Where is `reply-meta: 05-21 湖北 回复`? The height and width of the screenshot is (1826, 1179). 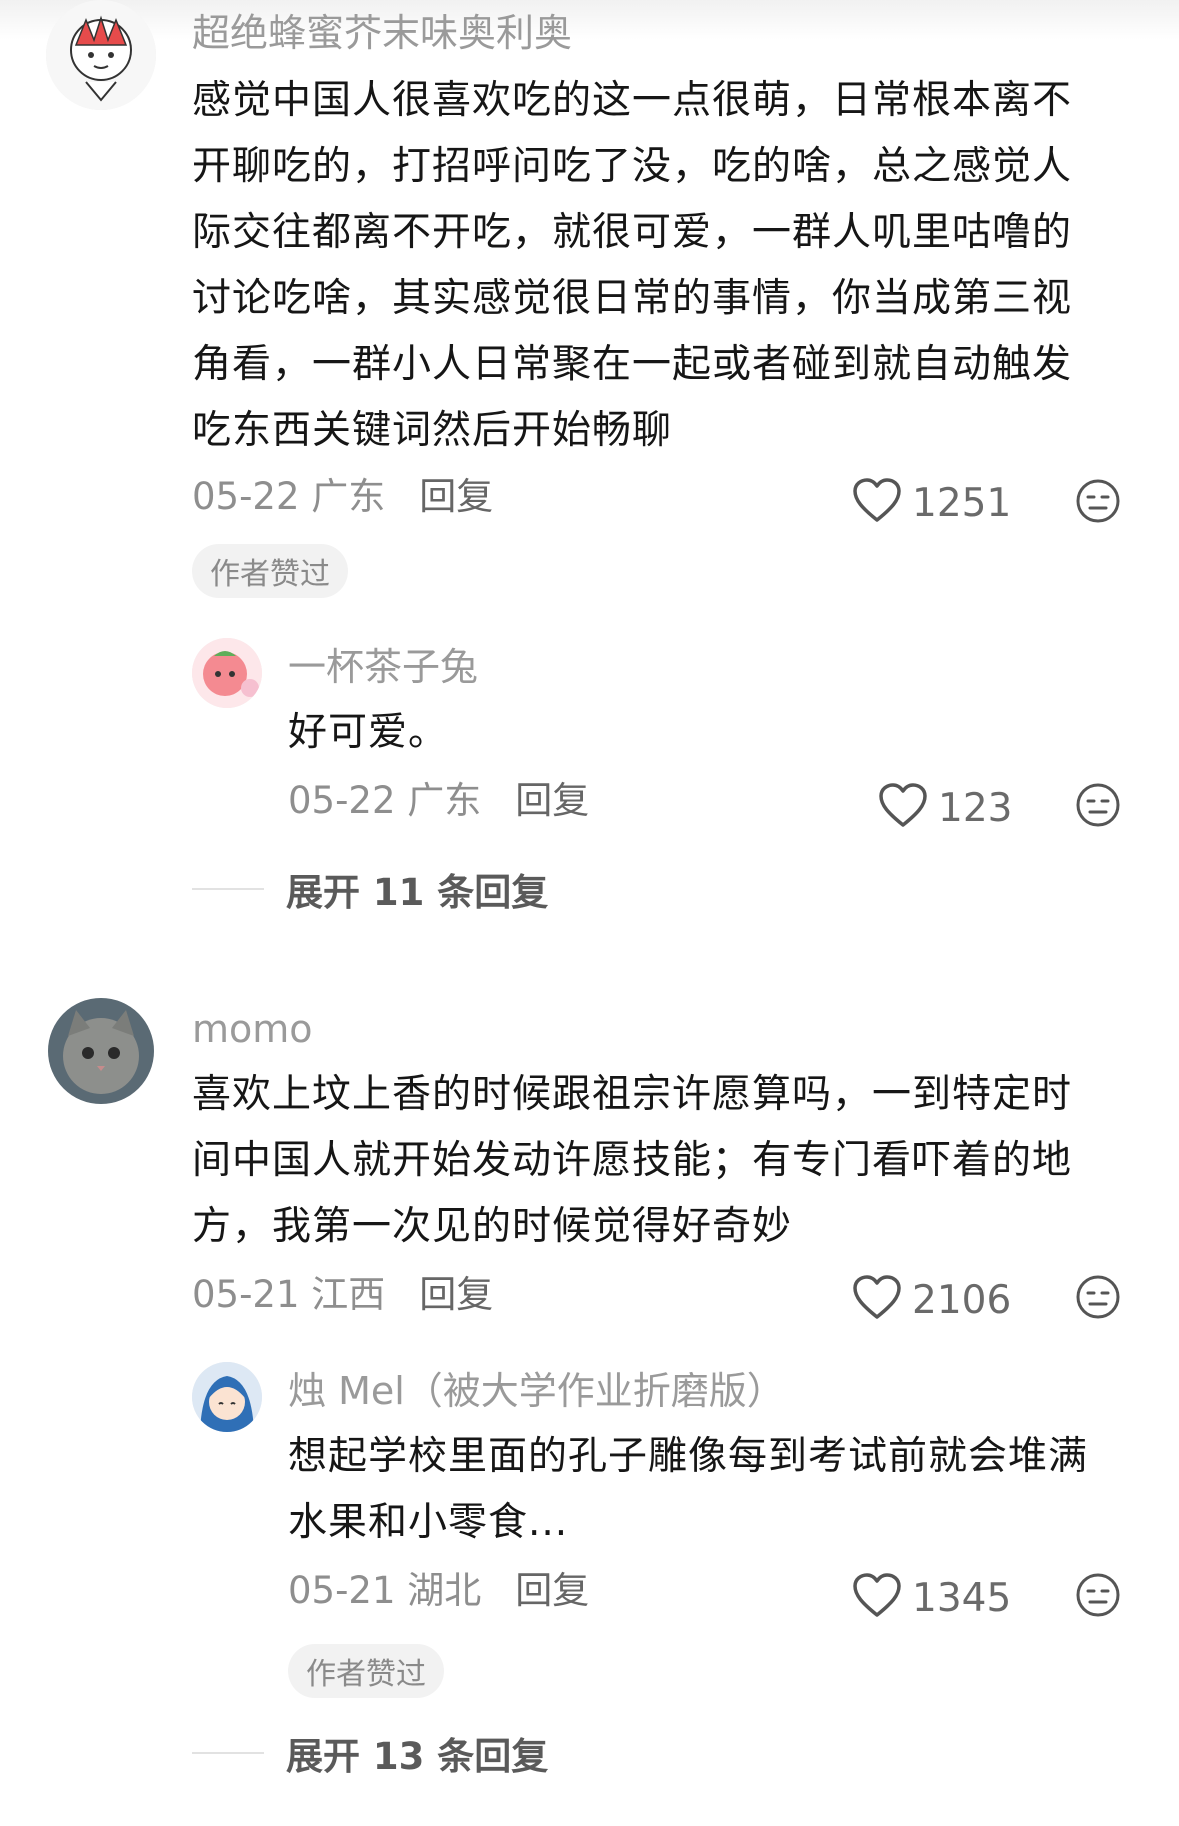 reply-meta: 05-21 湖北 回复 is located at coordinates (438, 1590).